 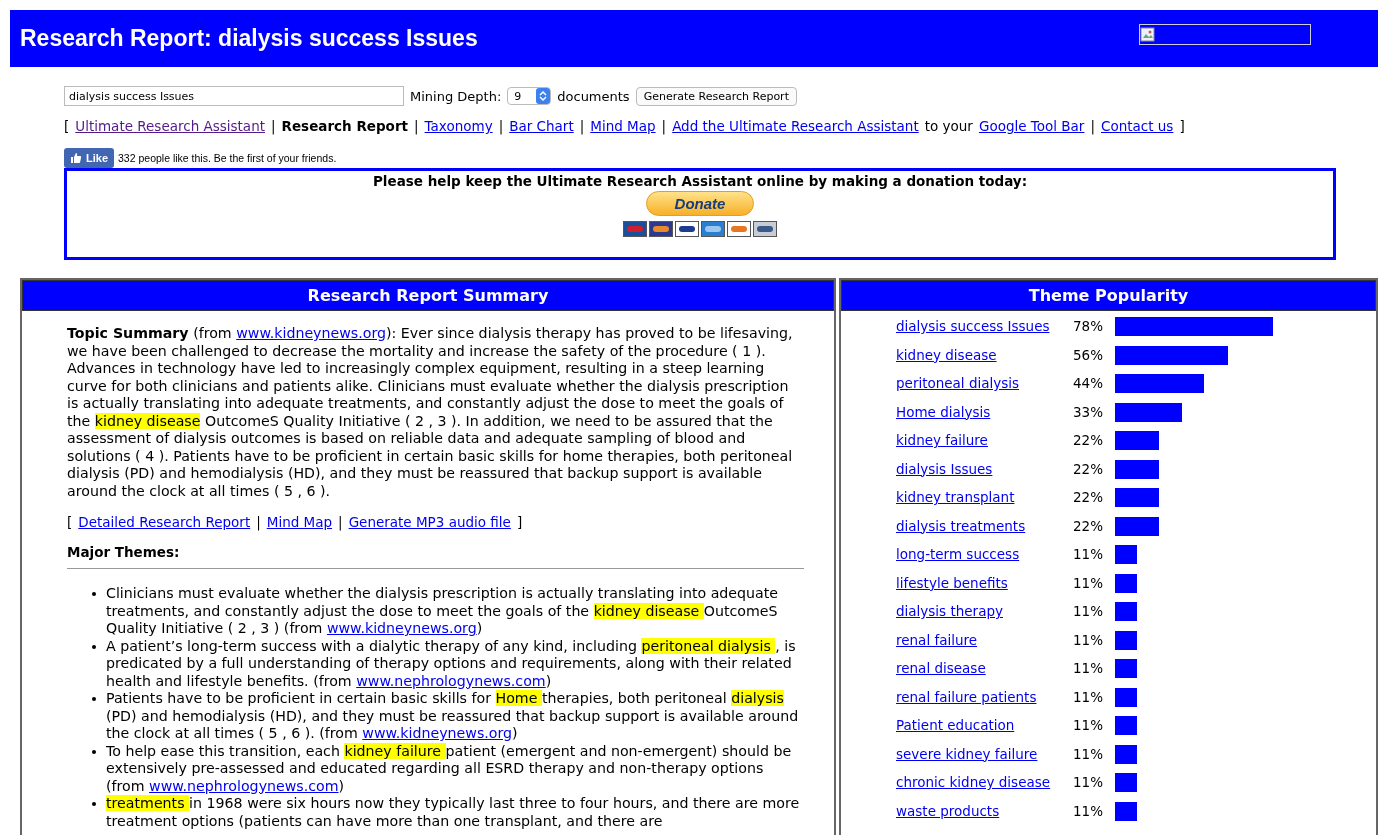 What do you see at coordinates (449, 768) in the screenshot?
I see `theme-text: To help ease this transition, each kidney failure patient (emergent and non-emergent) should be extensively pre-assessed and educated regarding all ESRD therapy and non-therapy options (from www.nephrologynews.com)` at bounding box center [449, 768].